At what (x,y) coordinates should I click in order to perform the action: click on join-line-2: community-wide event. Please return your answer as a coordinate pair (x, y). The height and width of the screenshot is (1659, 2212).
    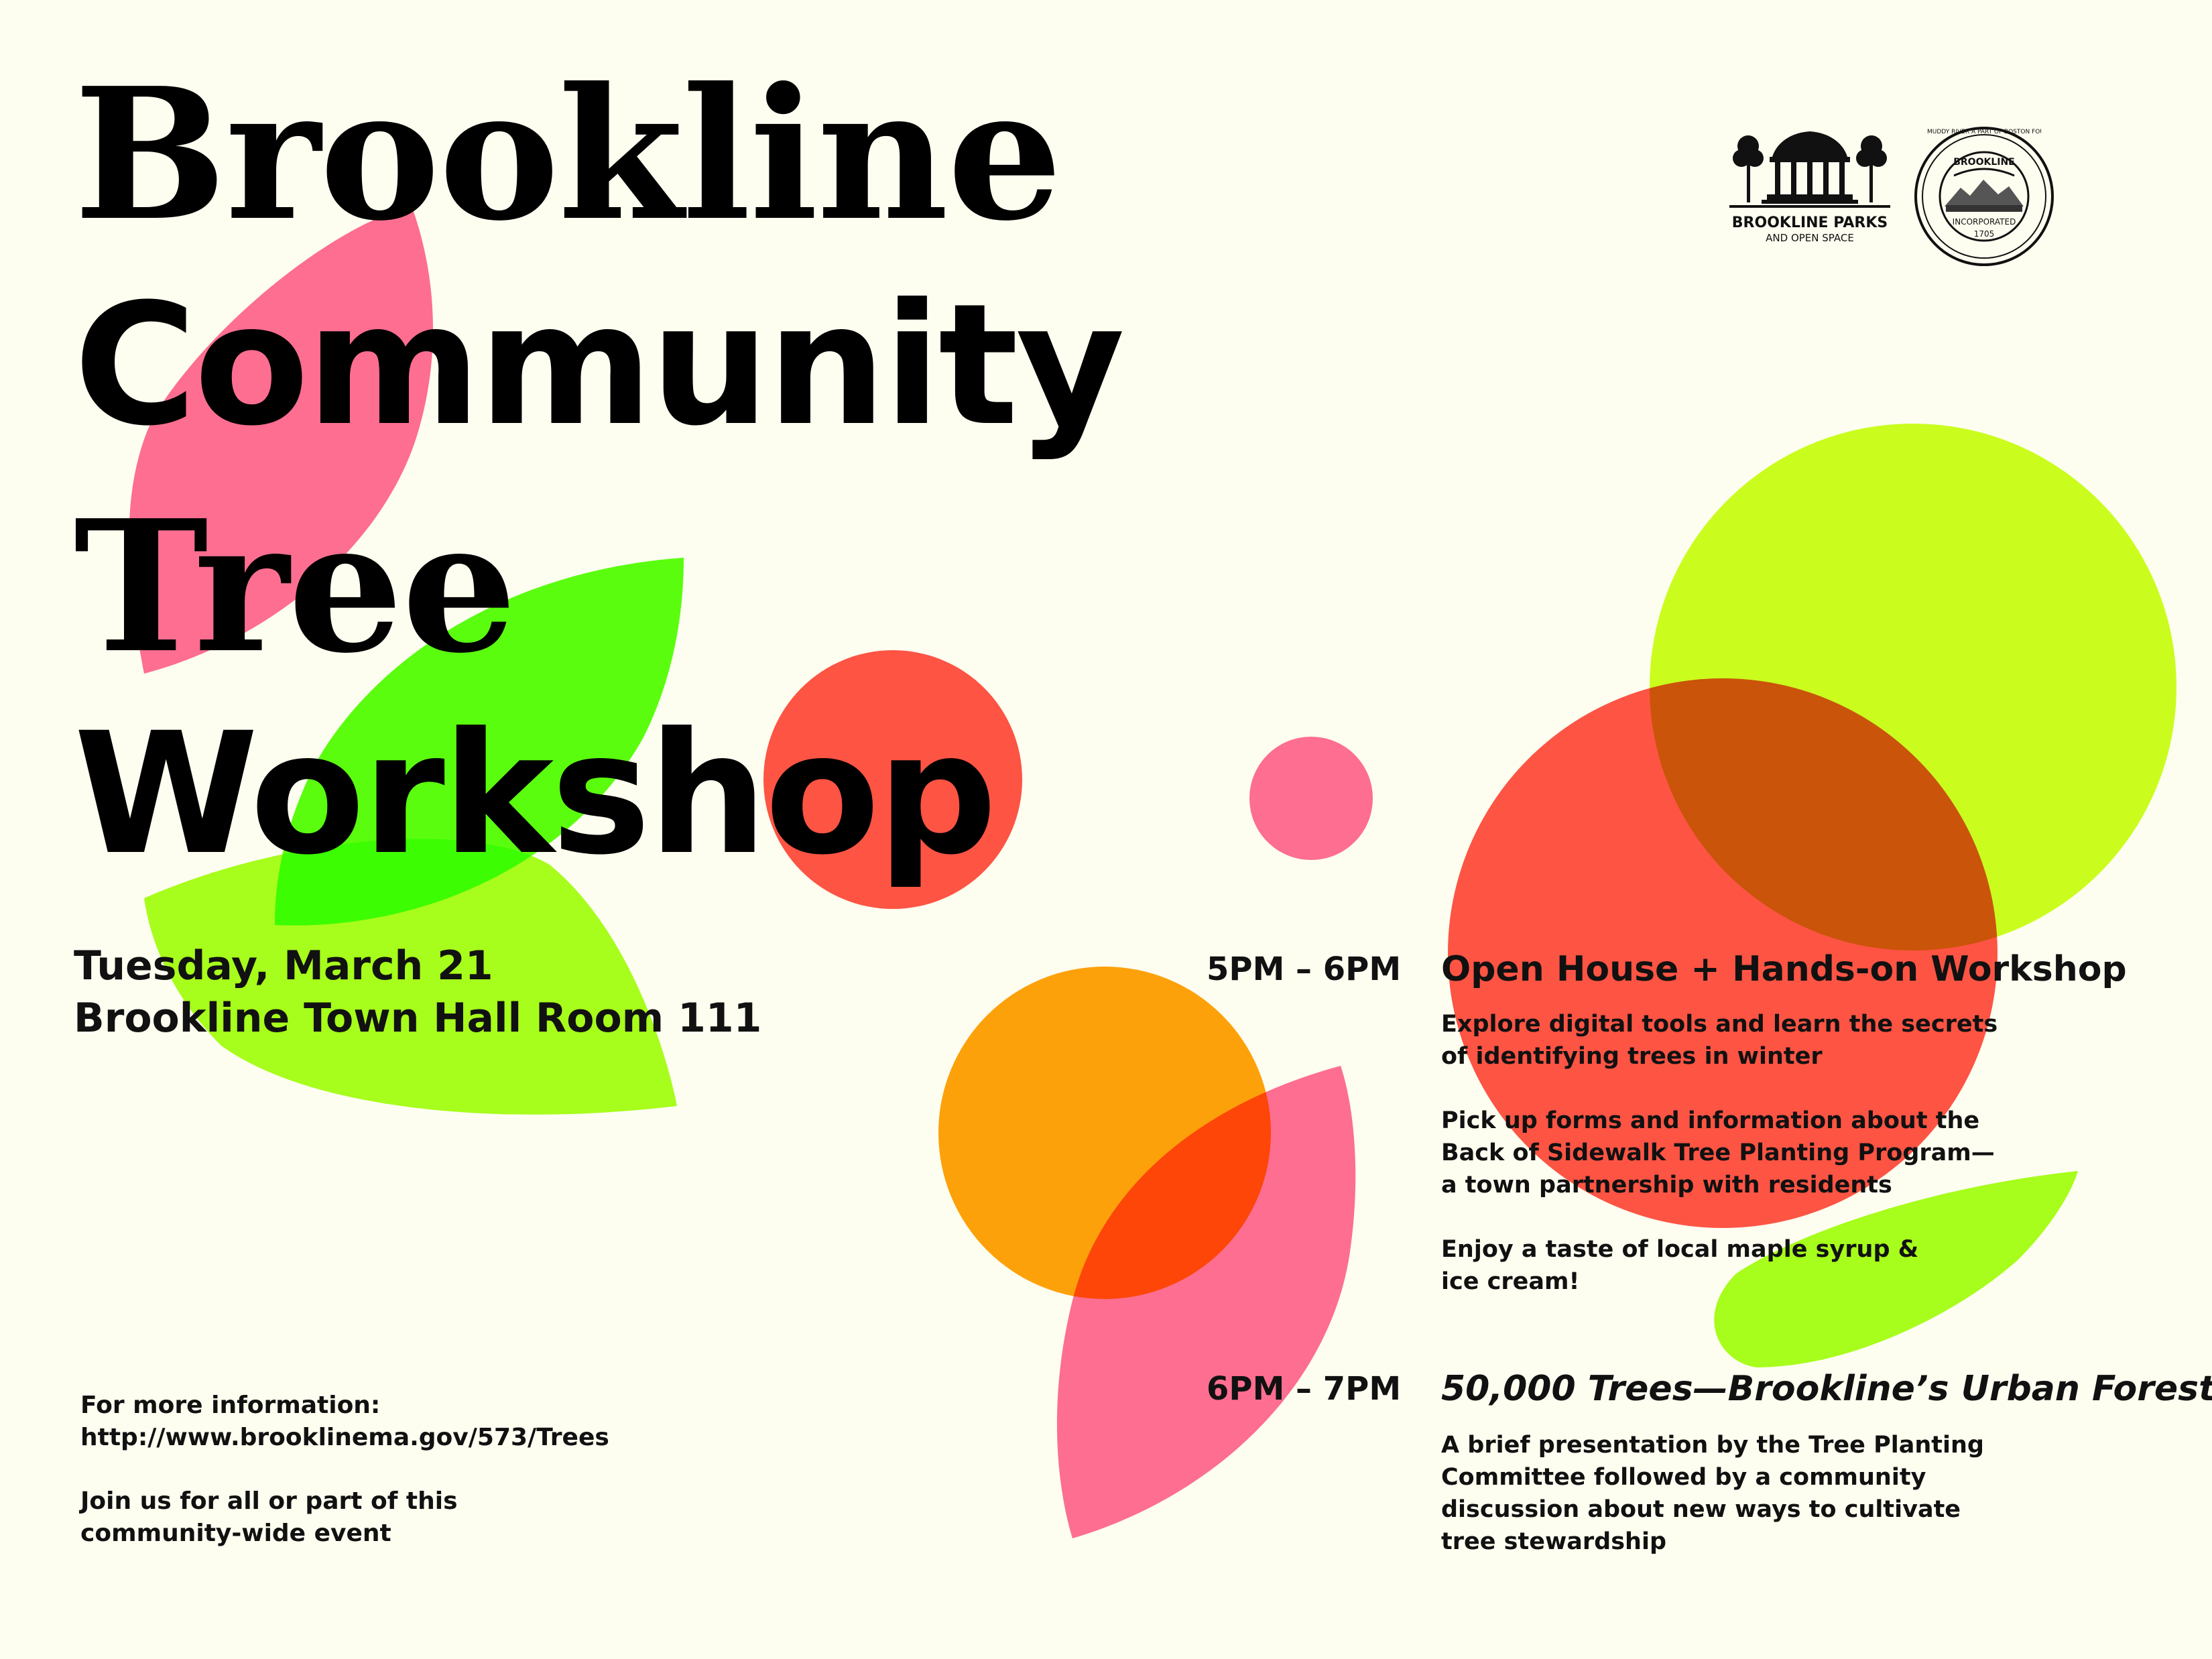
    Looking at the image, I should click on (235, 1533).